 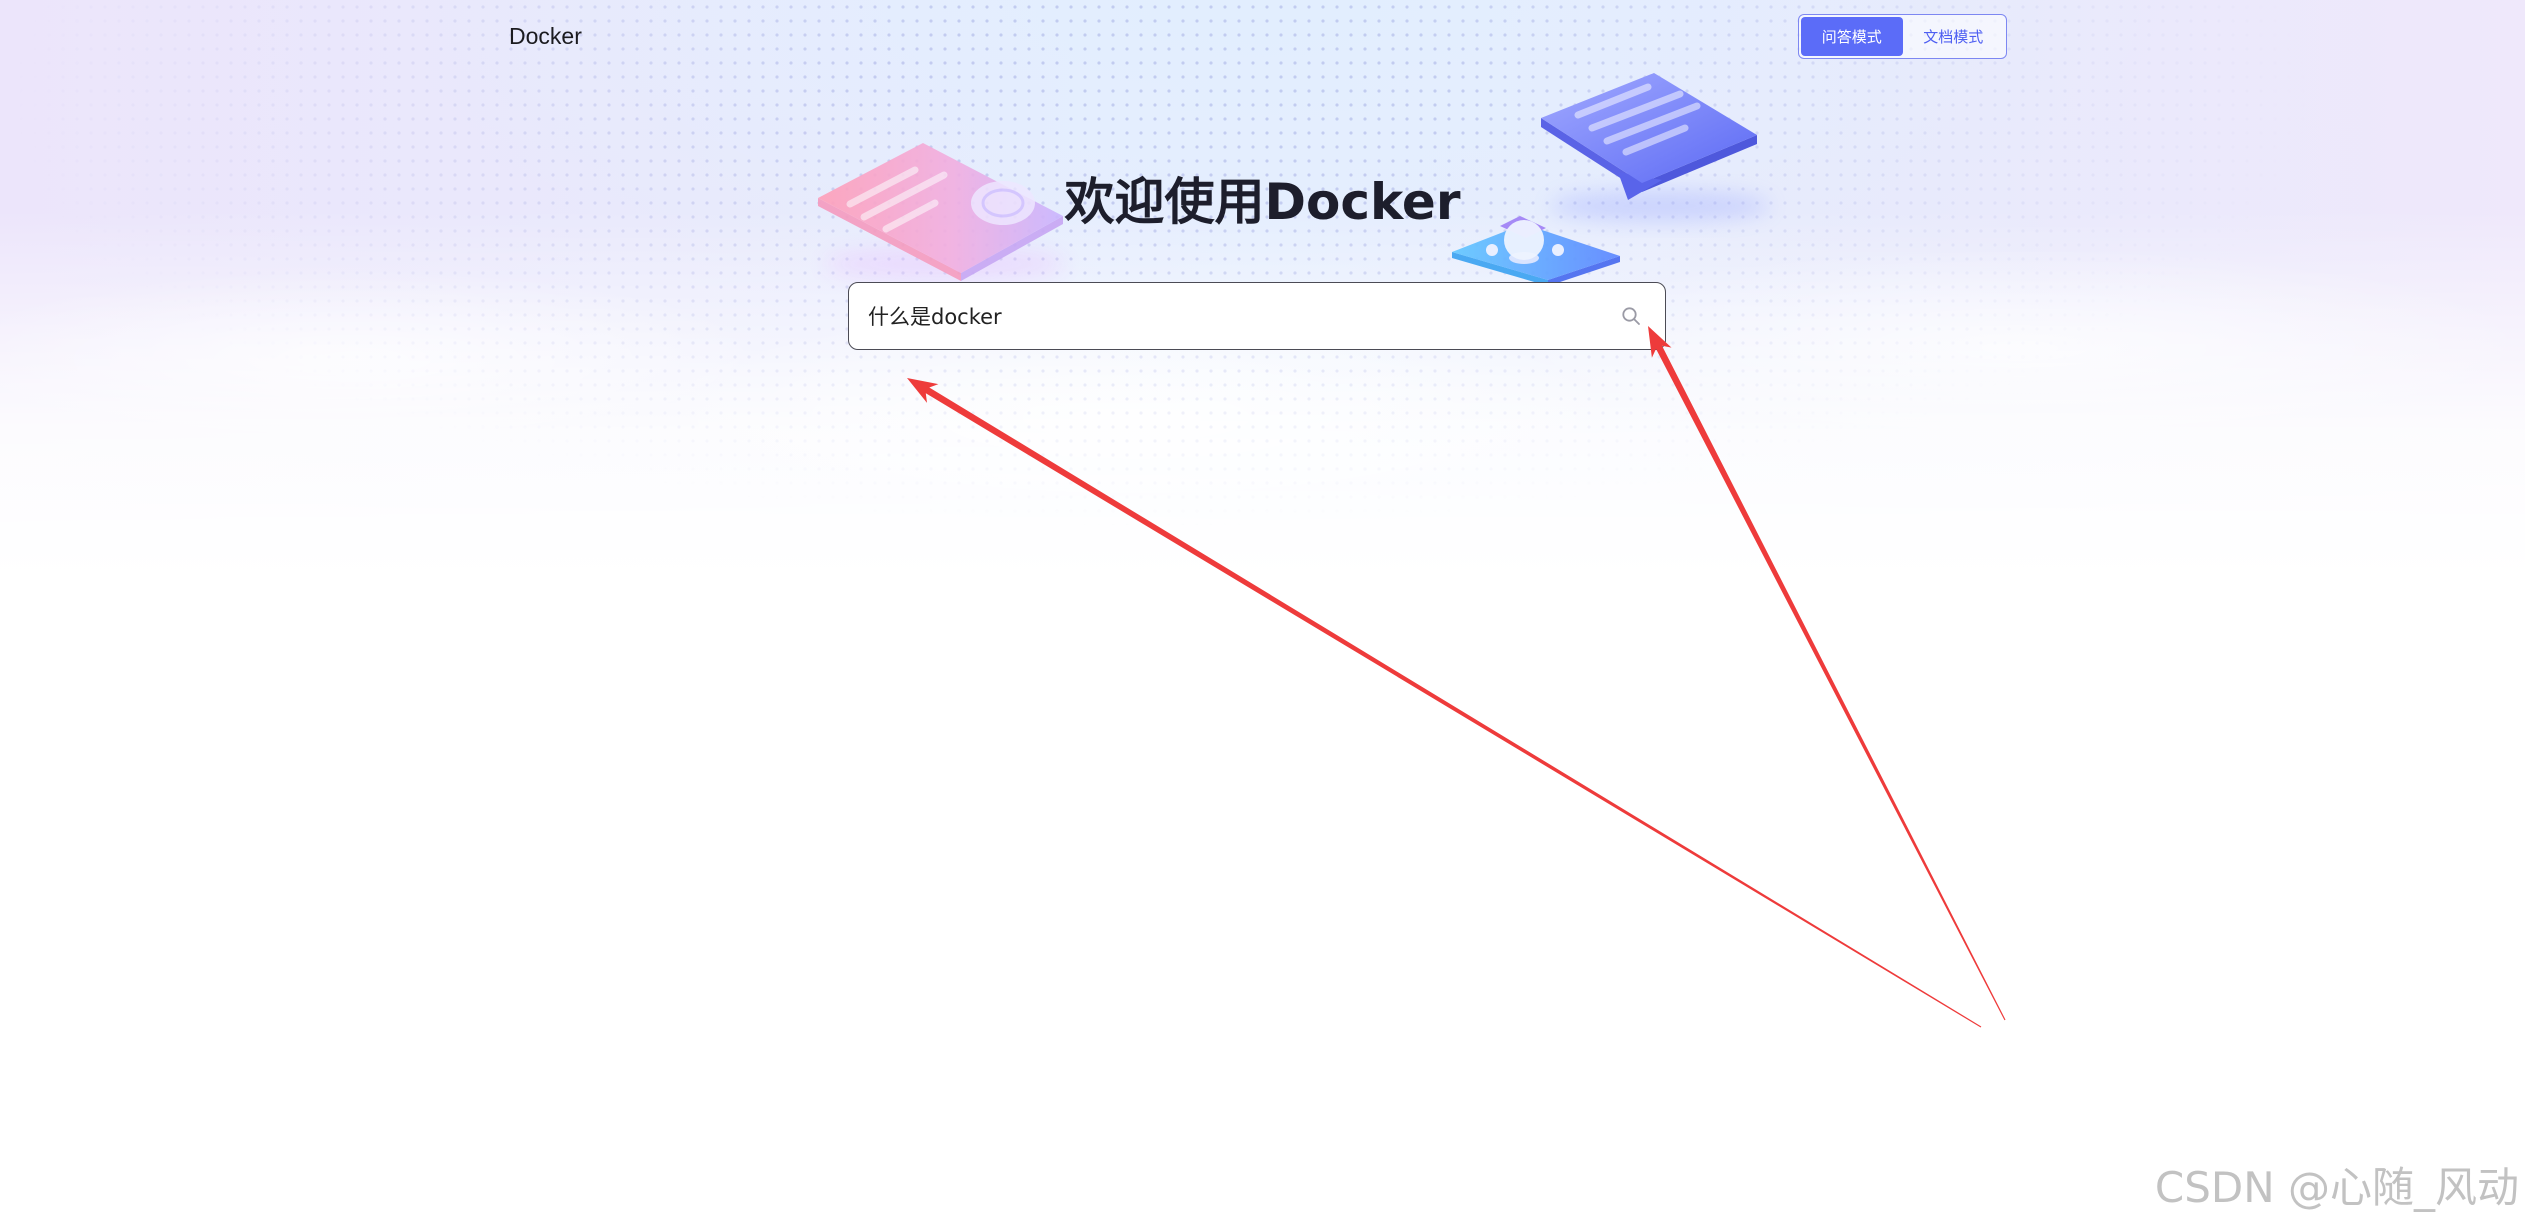 I want to click on mode-toggle: 问答模式 文档模式, so click(x=1902, y=36).